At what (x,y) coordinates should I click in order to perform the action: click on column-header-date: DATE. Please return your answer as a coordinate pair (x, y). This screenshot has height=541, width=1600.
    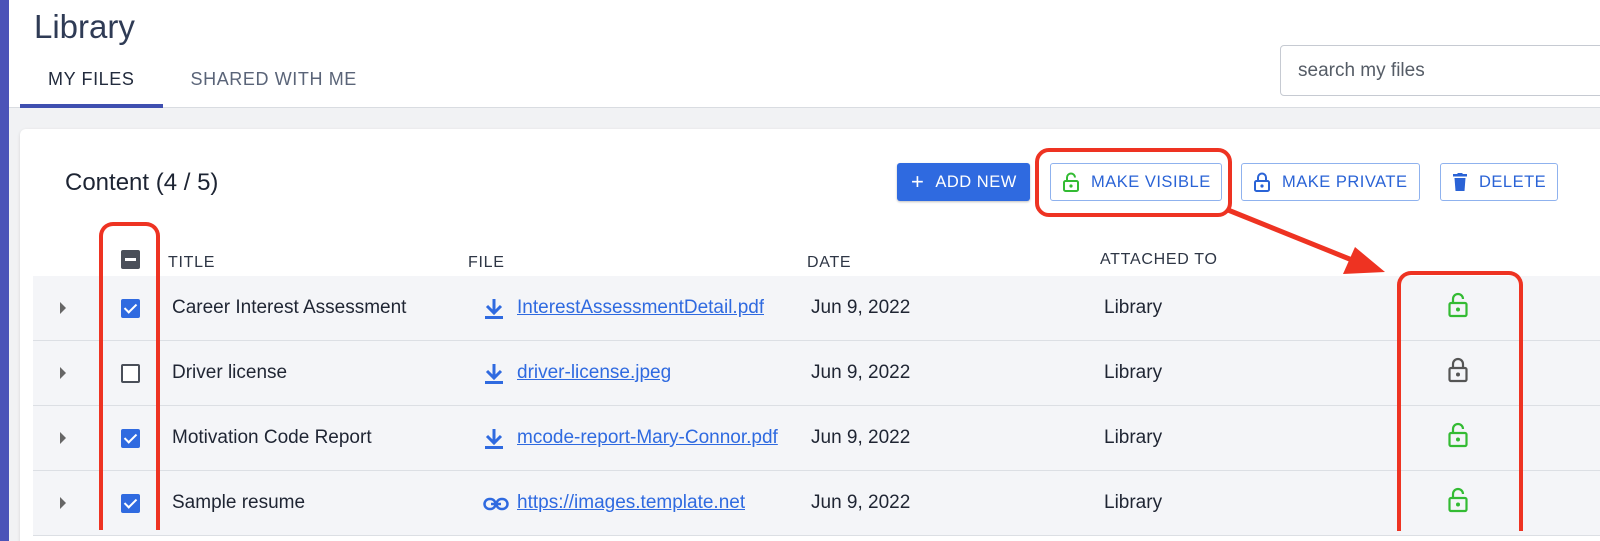
    Looking at the image, I should click on (829, 263).